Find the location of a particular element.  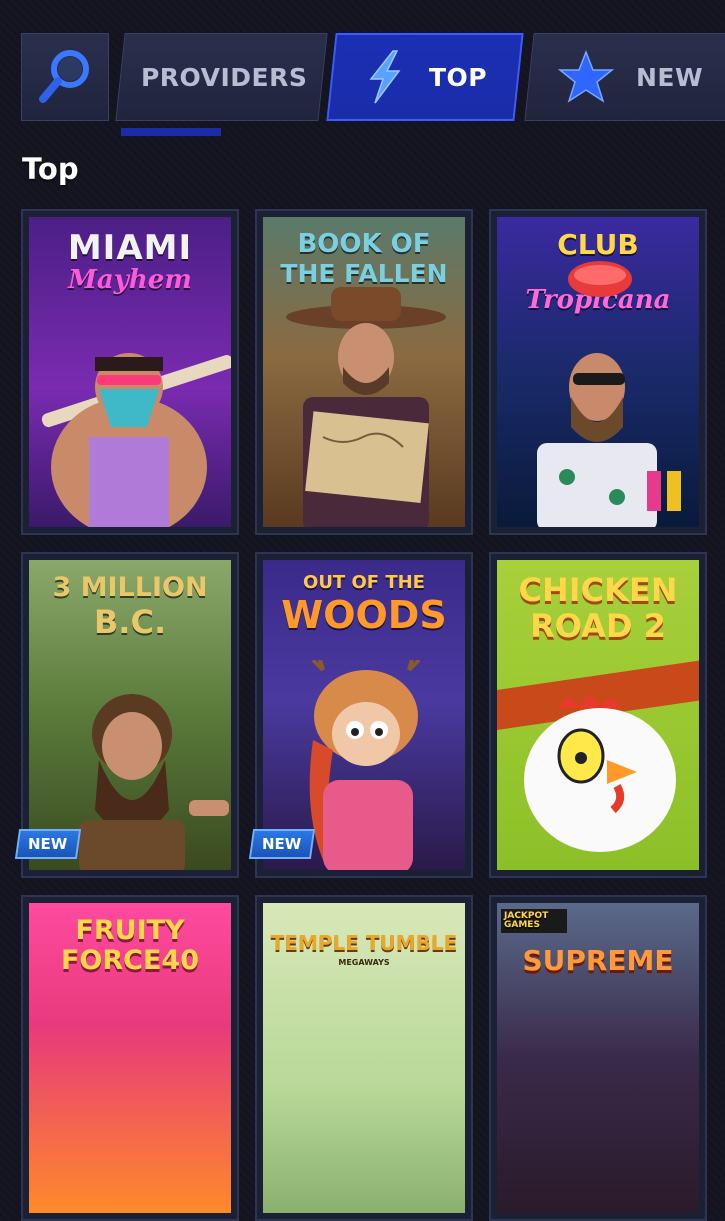

game-thumbnail: TEMPLE TUMBLE MEGAWAYS is located at coordinates (364, 1058).